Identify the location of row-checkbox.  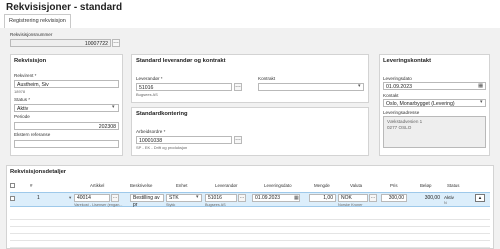
(12, 198).